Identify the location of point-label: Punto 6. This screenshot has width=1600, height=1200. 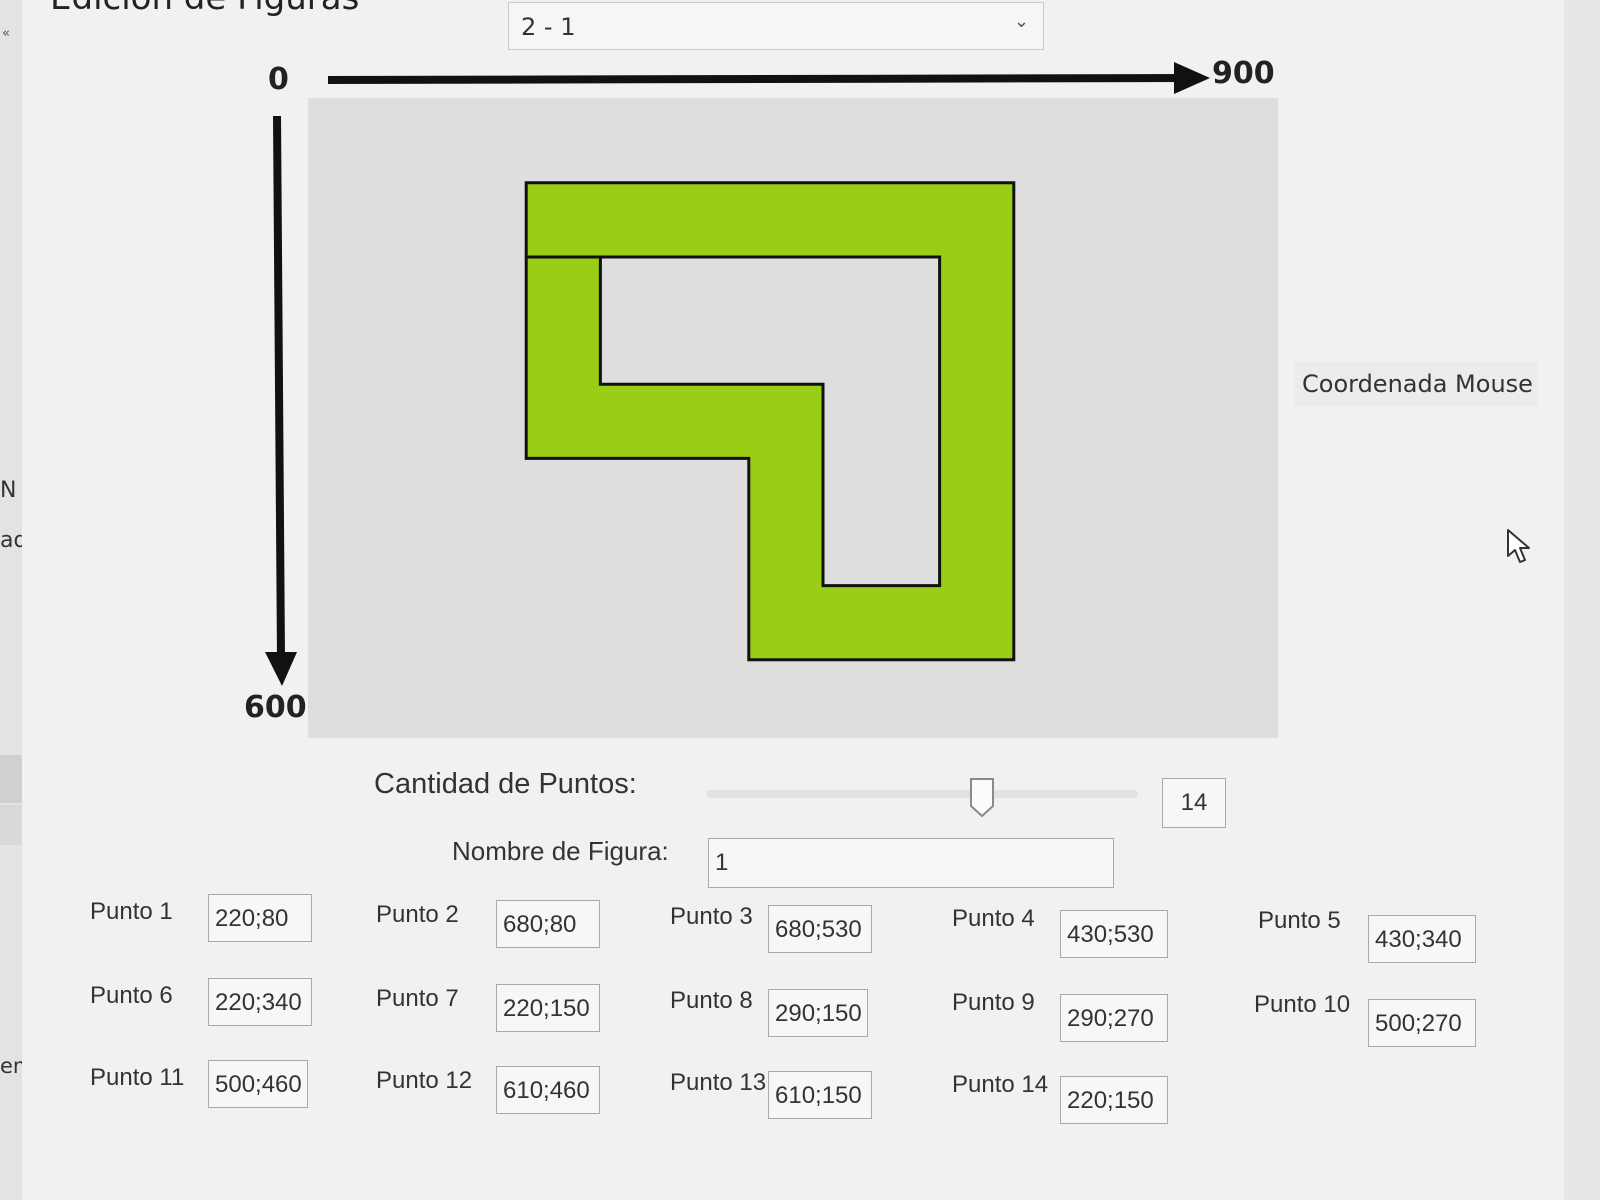
(131, 995).